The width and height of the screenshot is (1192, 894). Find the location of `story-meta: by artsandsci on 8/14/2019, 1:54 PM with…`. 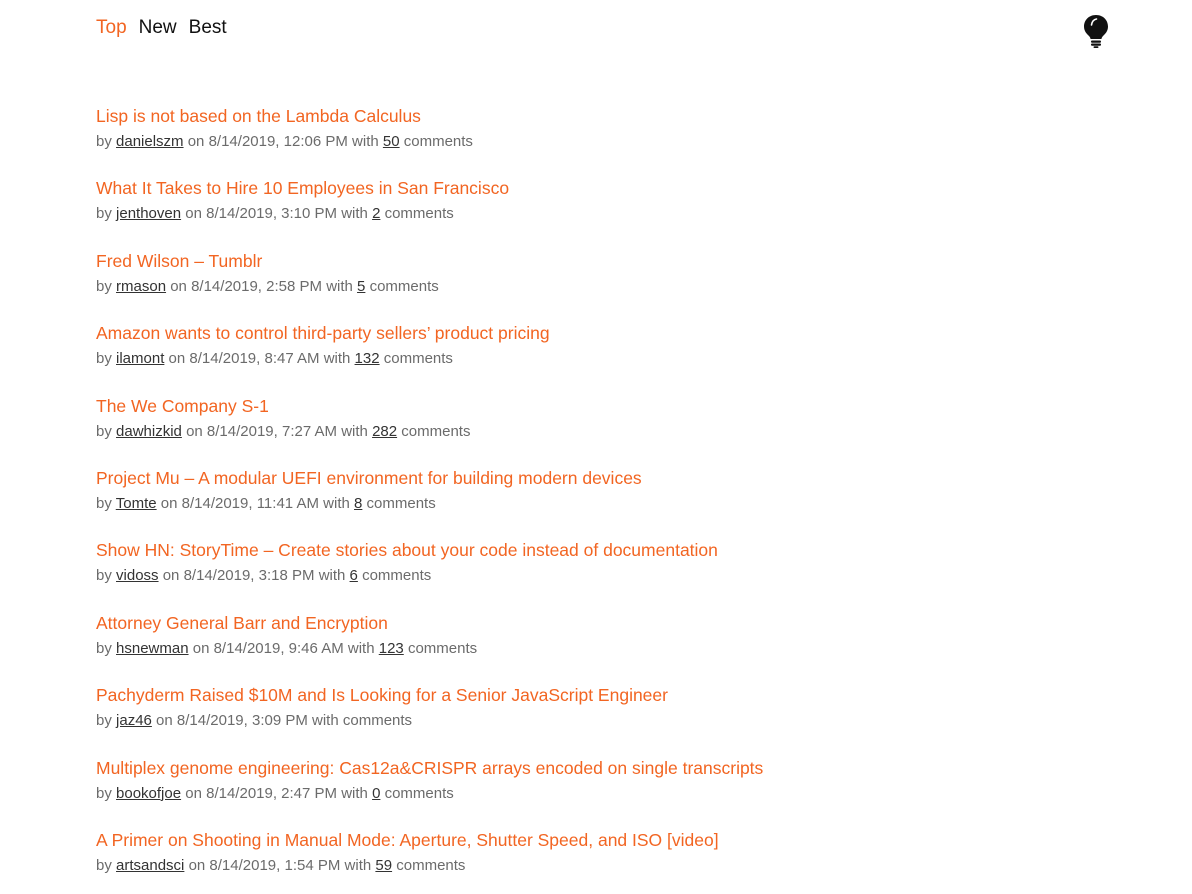

story-meta: by artsandsci on 8/14/2019, 1:54 PM with… is located at coordinates (596, 866).